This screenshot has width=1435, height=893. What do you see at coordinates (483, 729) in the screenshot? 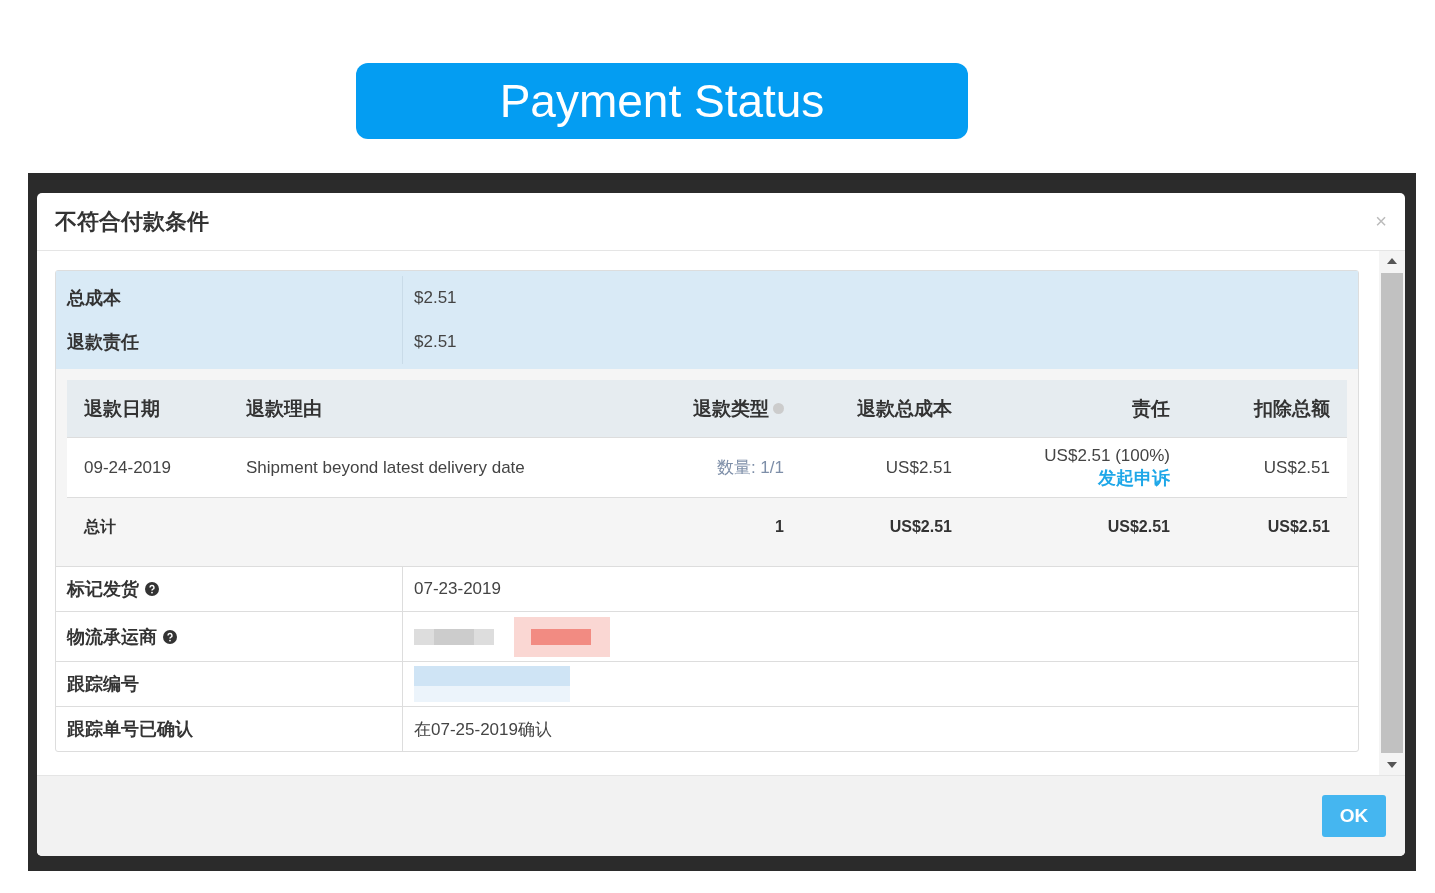
I see `field-value: 在07-25-2019确认` at bounding box center [483, 729].